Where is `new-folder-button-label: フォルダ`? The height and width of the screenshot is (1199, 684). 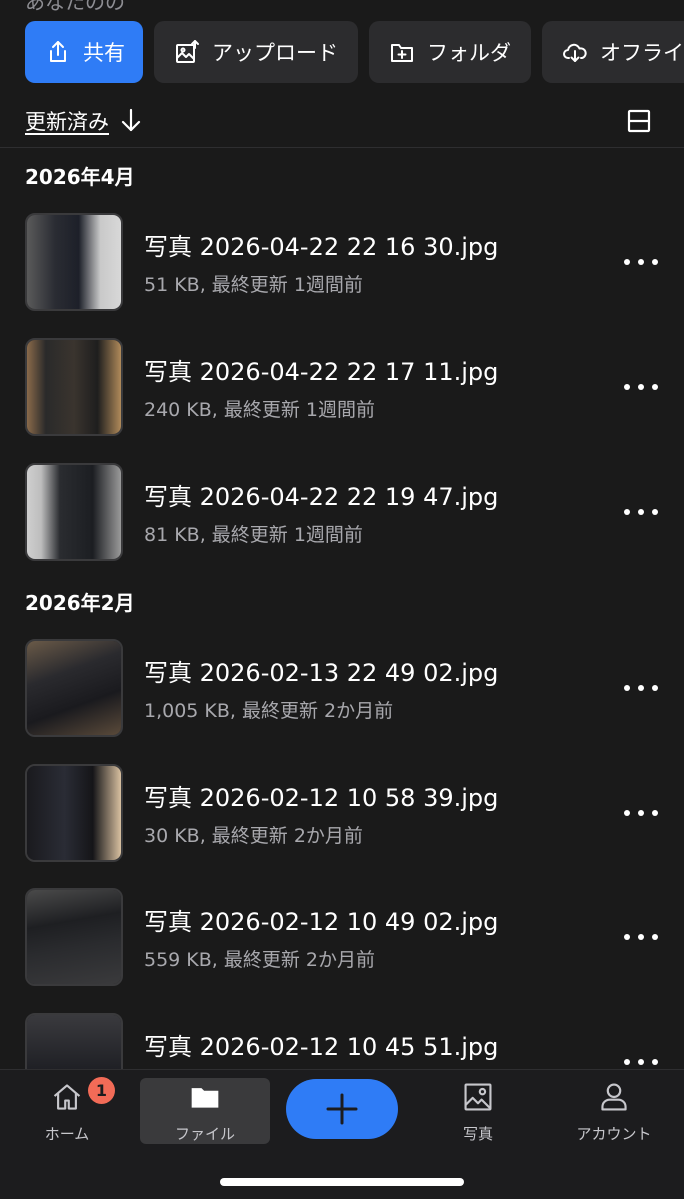
new-folder-button-label: フォルダ is located at coordinates (469, 53).